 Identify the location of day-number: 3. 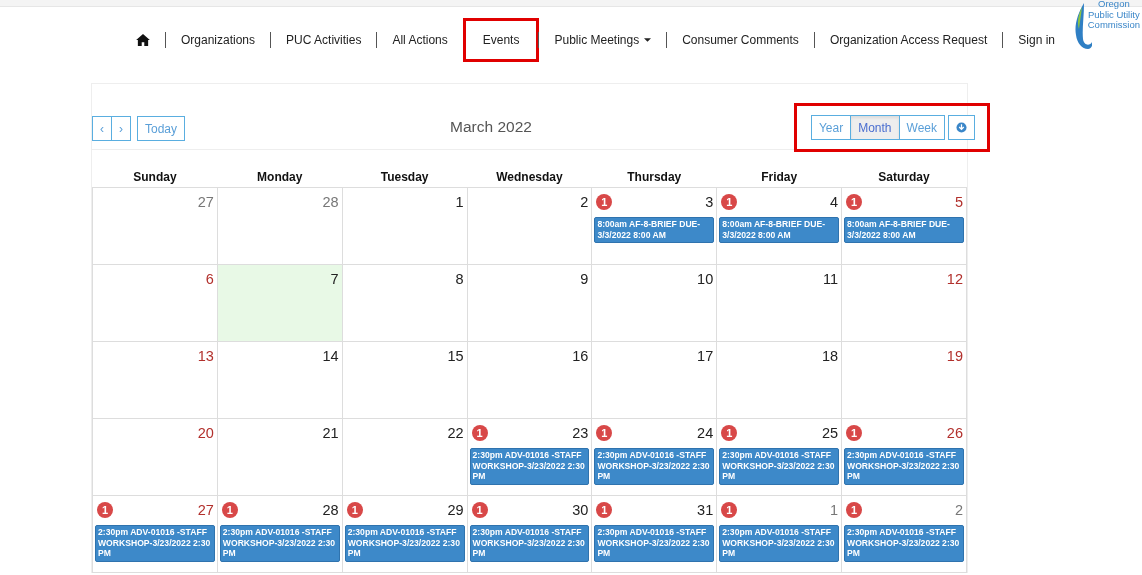
(709, 202).